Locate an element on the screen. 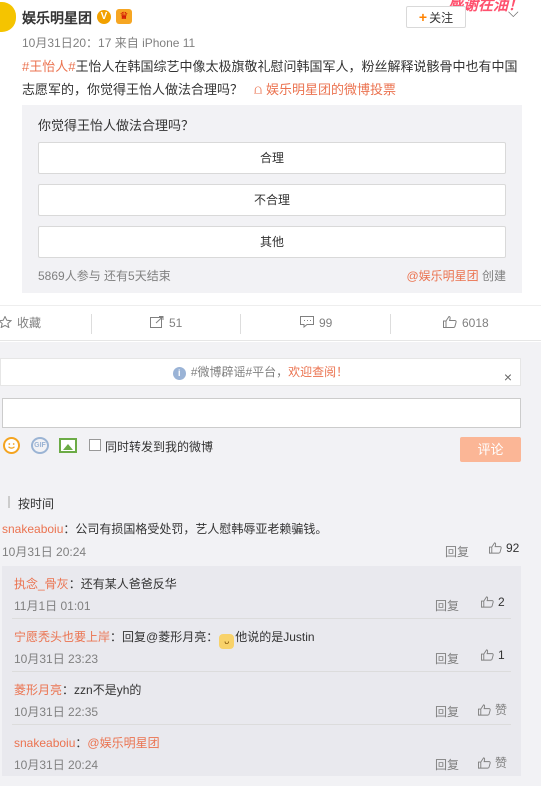 The image size is (541, 786). comment-like-button: 92 is located at coordinates (504, 548).